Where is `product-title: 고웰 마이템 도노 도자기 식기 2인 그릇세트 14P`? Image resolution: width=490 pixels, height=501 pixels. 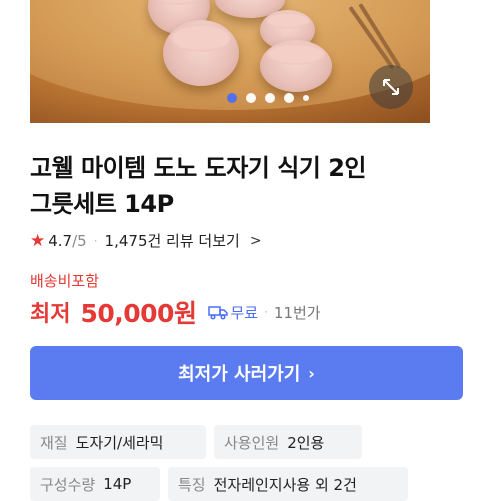
product-title: 고웰 마이템 도노 도자기 식기 2인 그릇세트 14P is located at coordinates (245, 186).